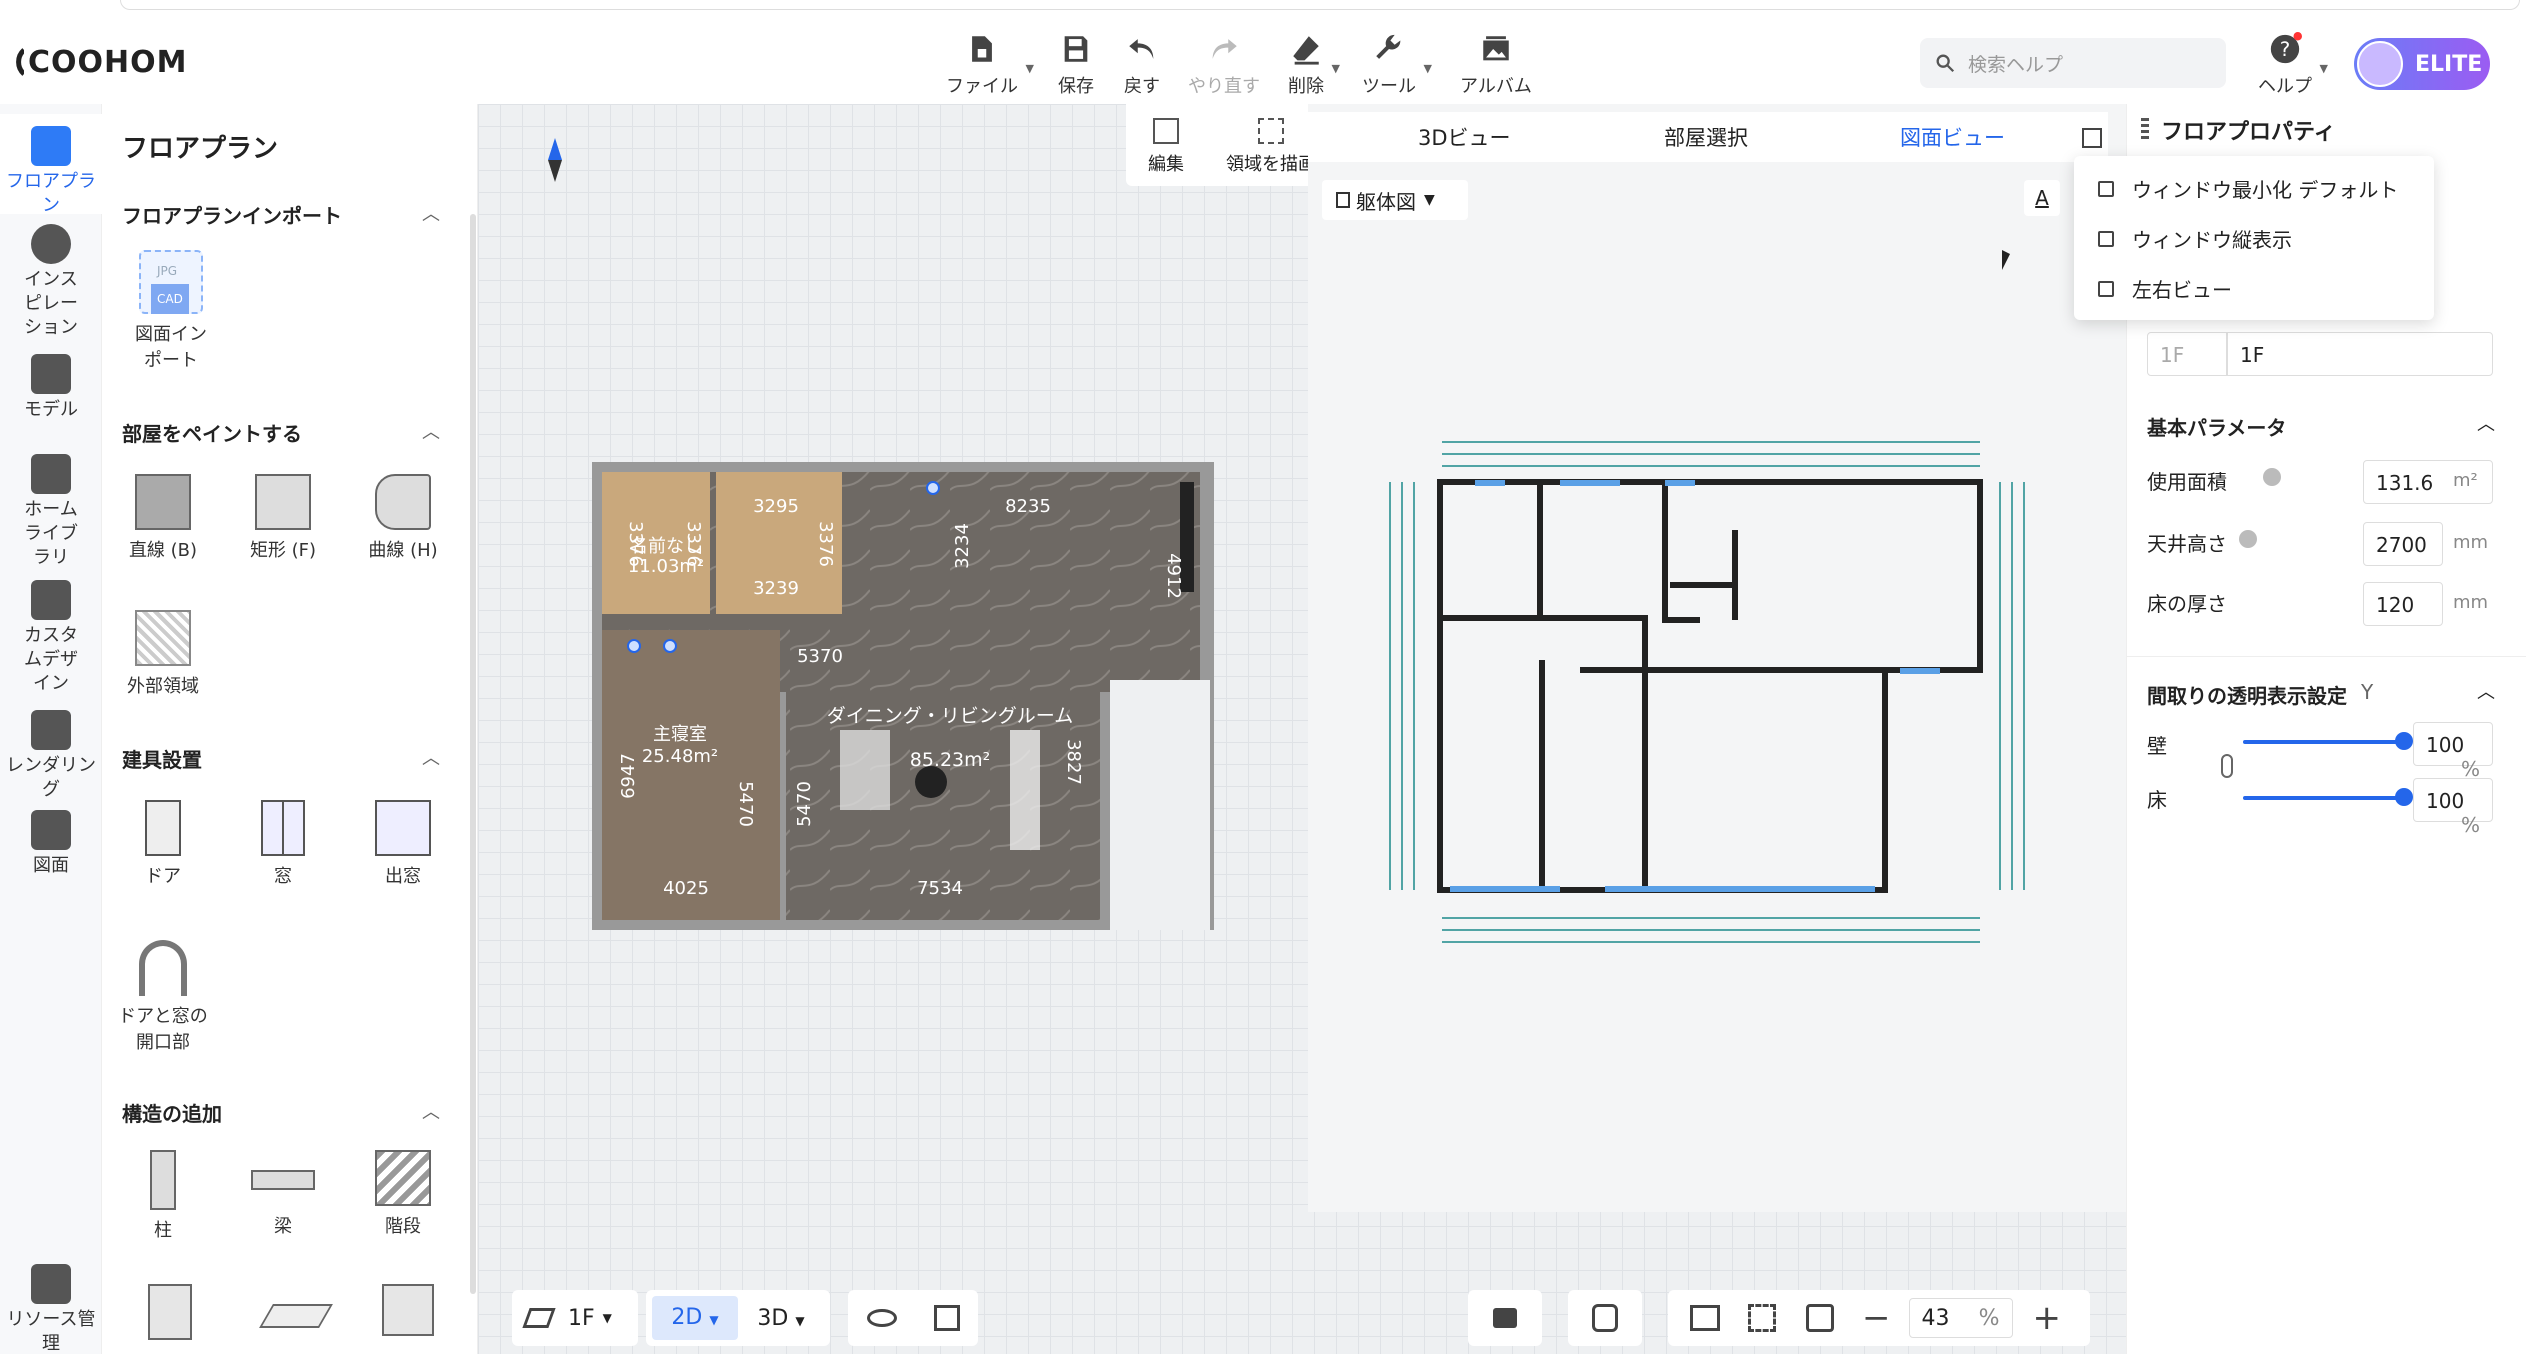 Image resolution: width=2526 pixels, height=1354 pixels. What do you see at coordinates (1166, 164) in the screenshot?
I see `edit-label: 編集` at bounding box center [1166, 164].